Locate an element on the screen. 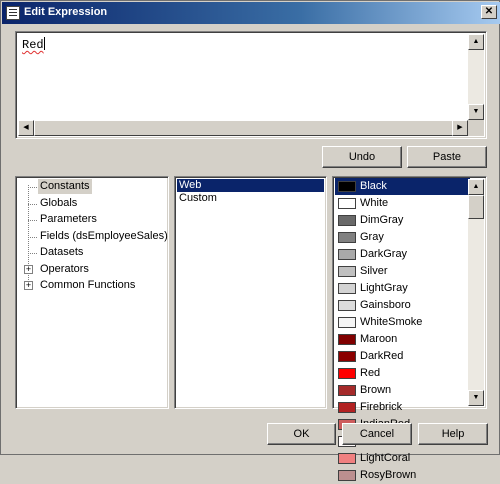 This screenshot has height=484, width=500. color-item: Gray is located at coordinates (402, 237).